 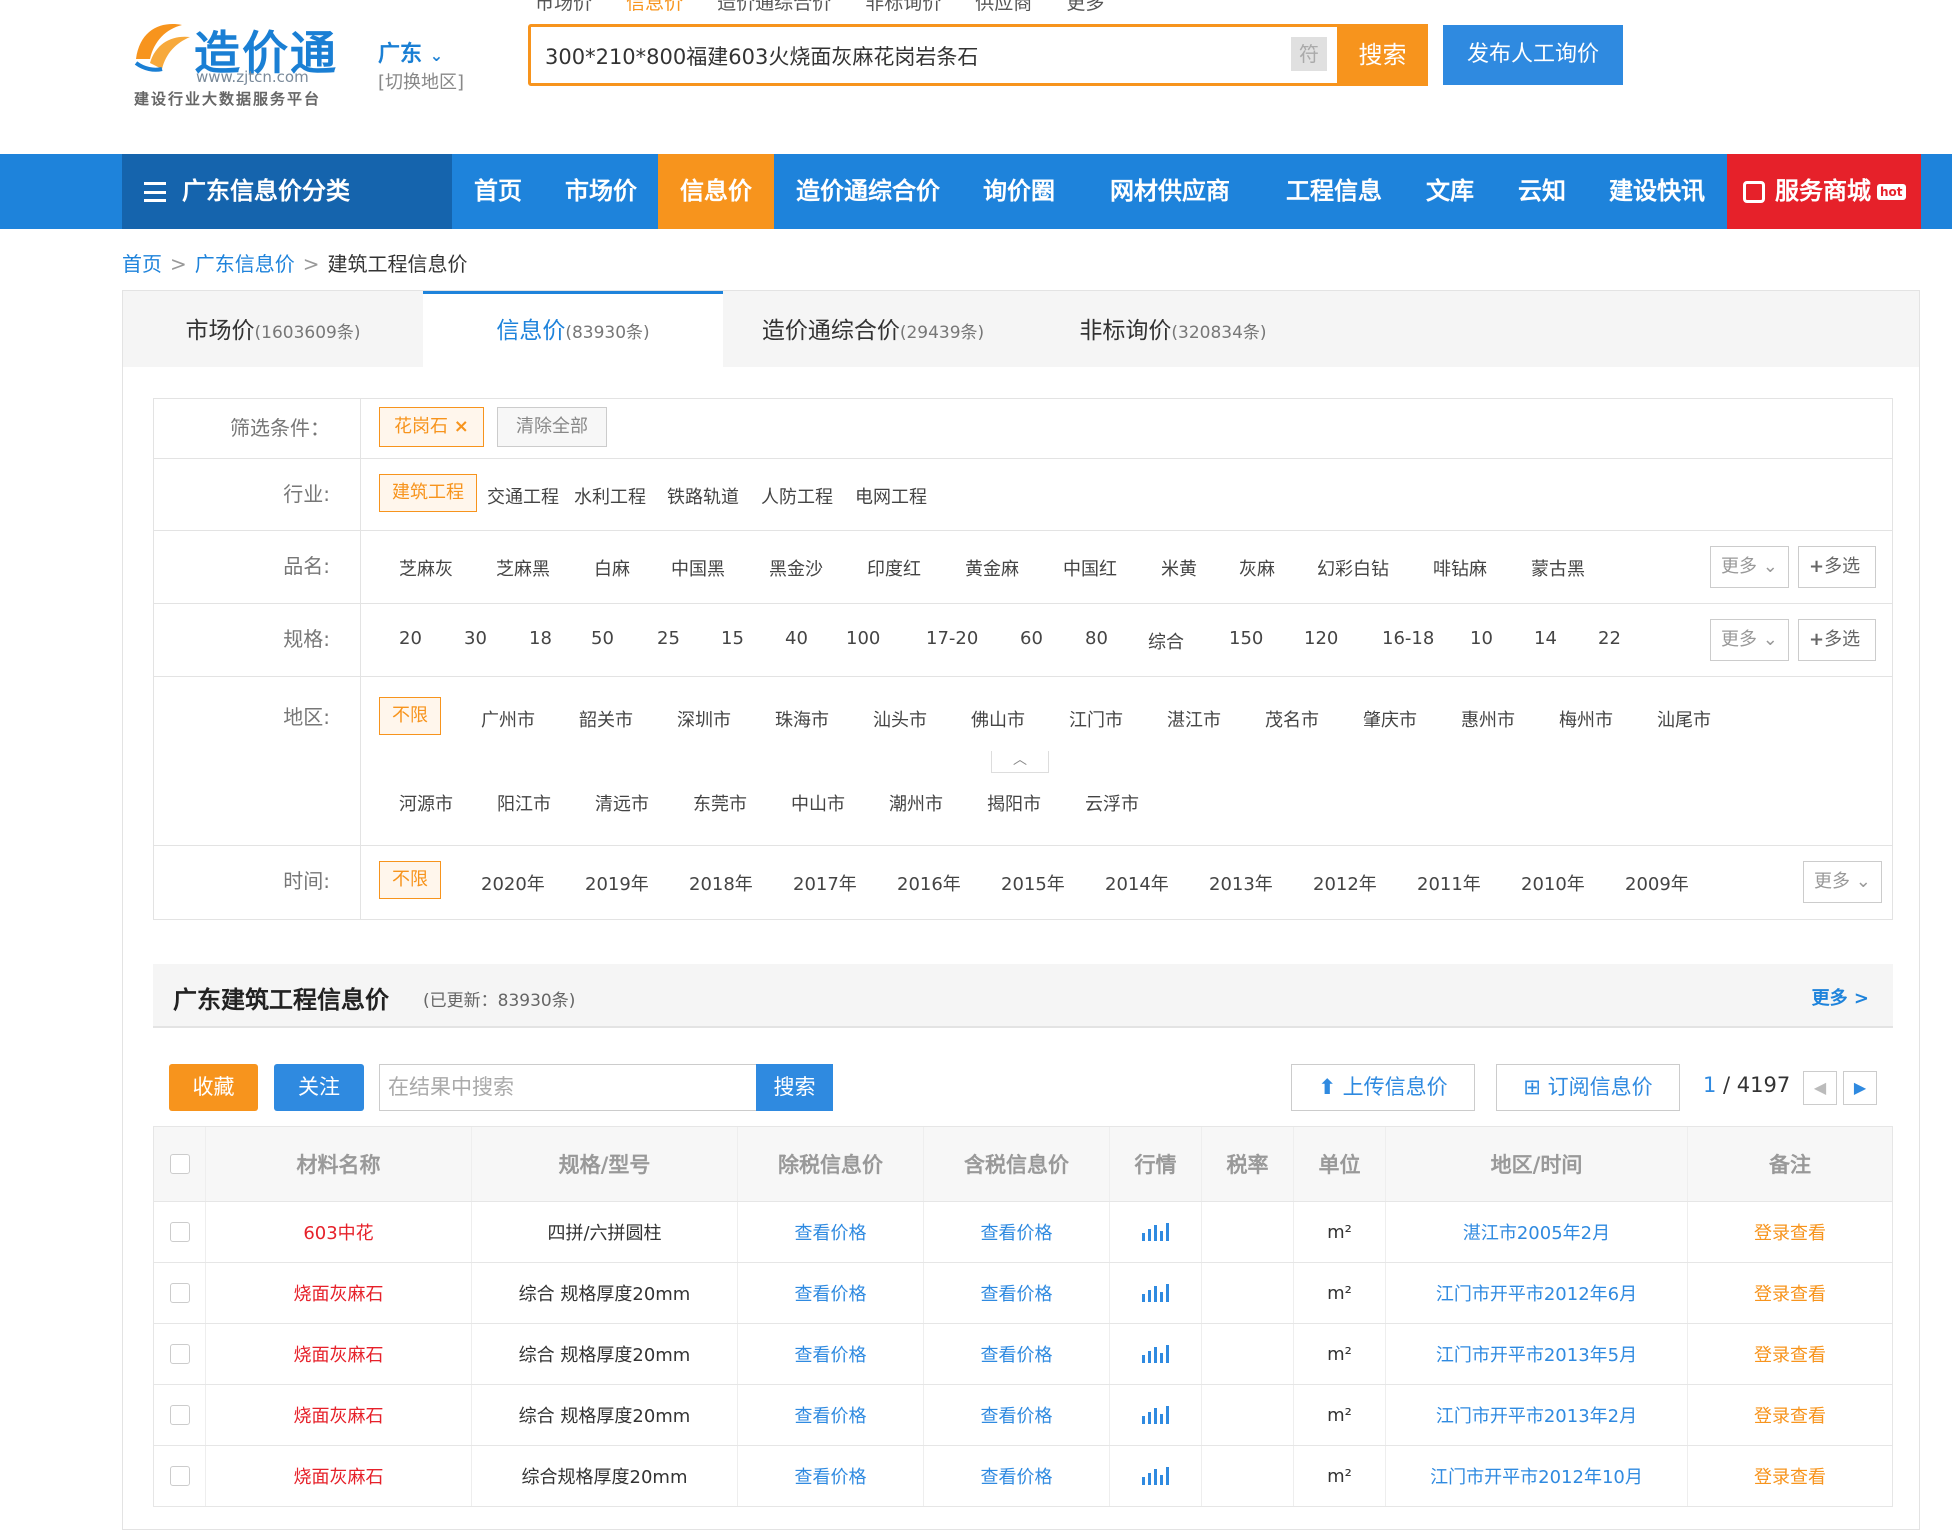 I want to click on industry-option: 电网工程, so click(x=891, y=496).